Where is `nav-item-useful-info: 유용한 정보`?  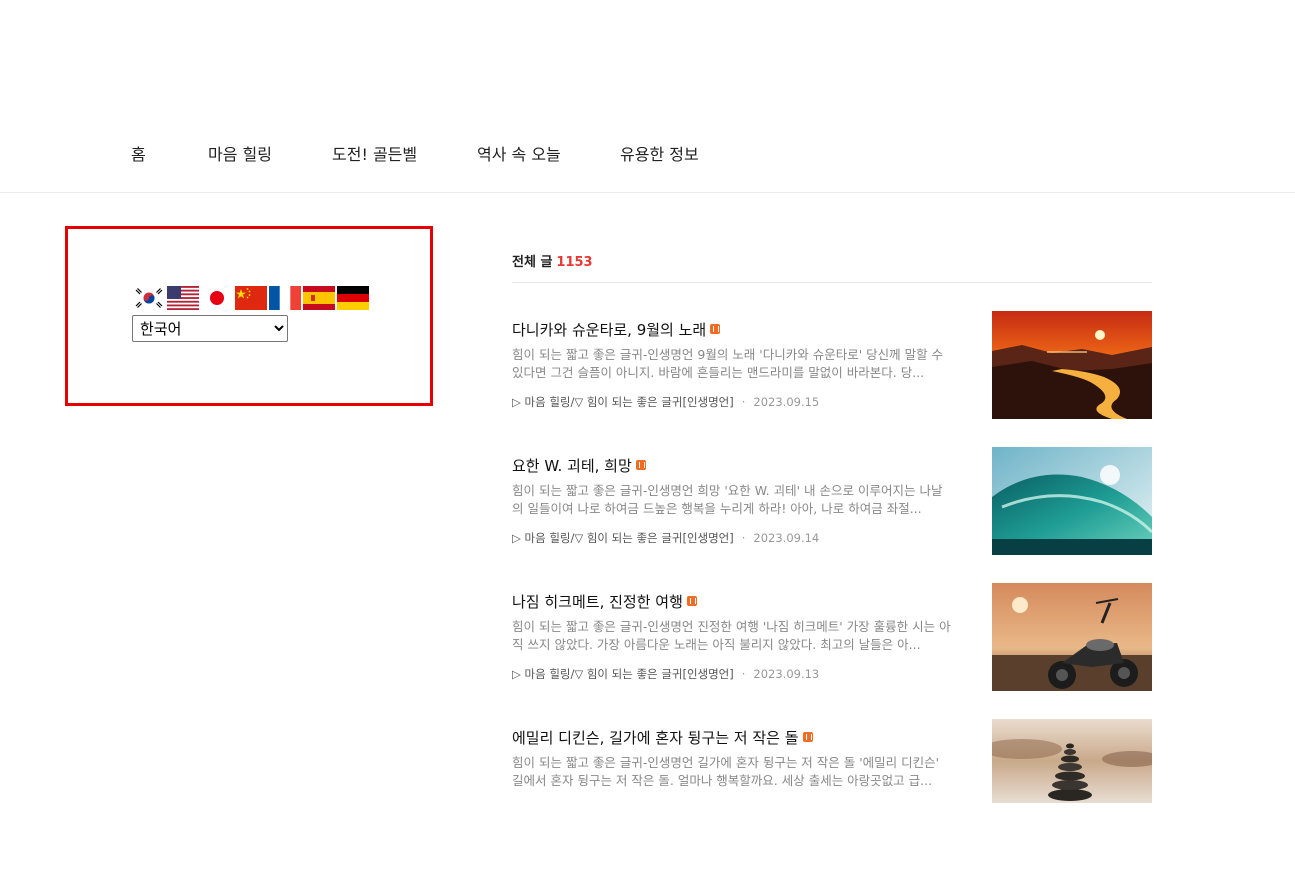 nav-item-useful-info: 유용한 정보 is located at coordinates (659, 153).